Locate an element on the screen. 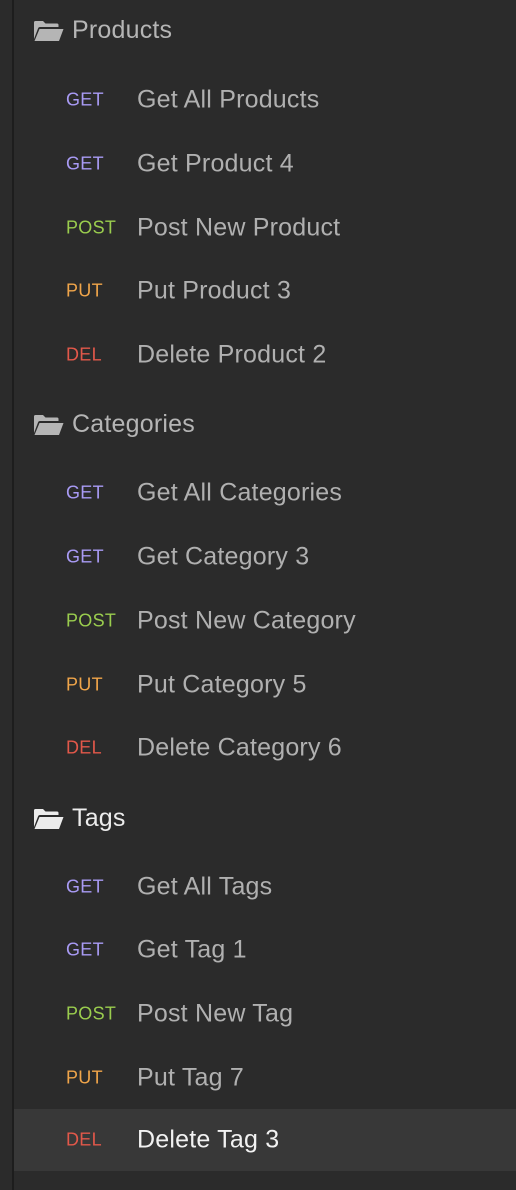 This screenshot has height=1190, width=516. request-name: Delete Product 2 is located at coordinates (232, 354).